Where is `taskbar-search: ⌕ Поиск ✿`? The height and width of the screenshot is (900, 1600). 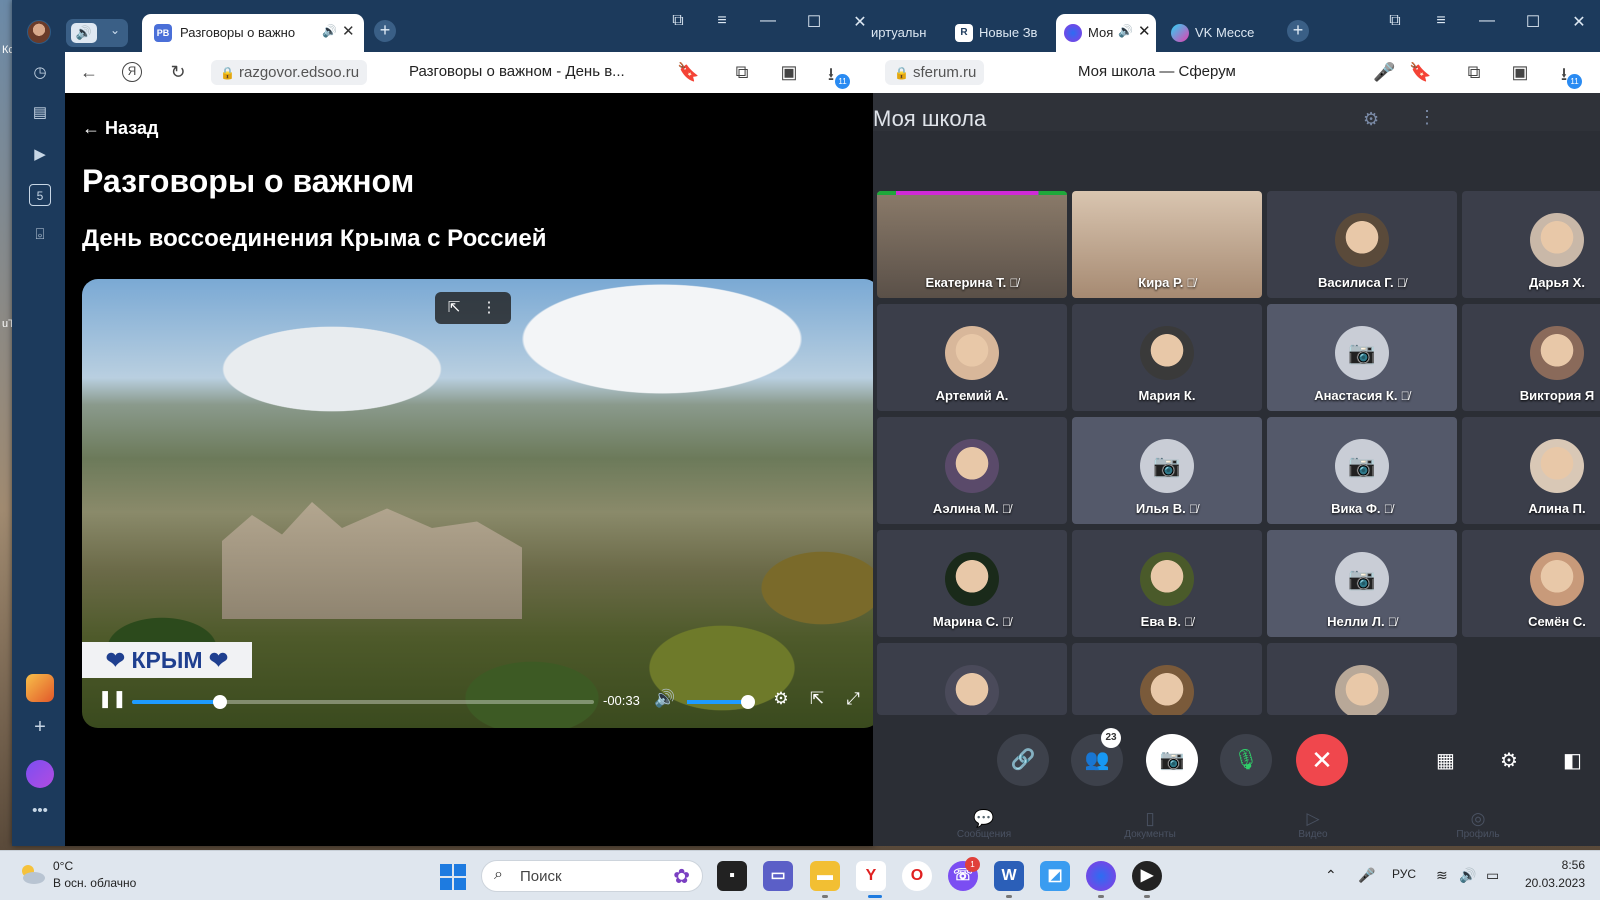
taskbar-search: ⌕ Поиск ✿ is located at coordinates (592, 876).